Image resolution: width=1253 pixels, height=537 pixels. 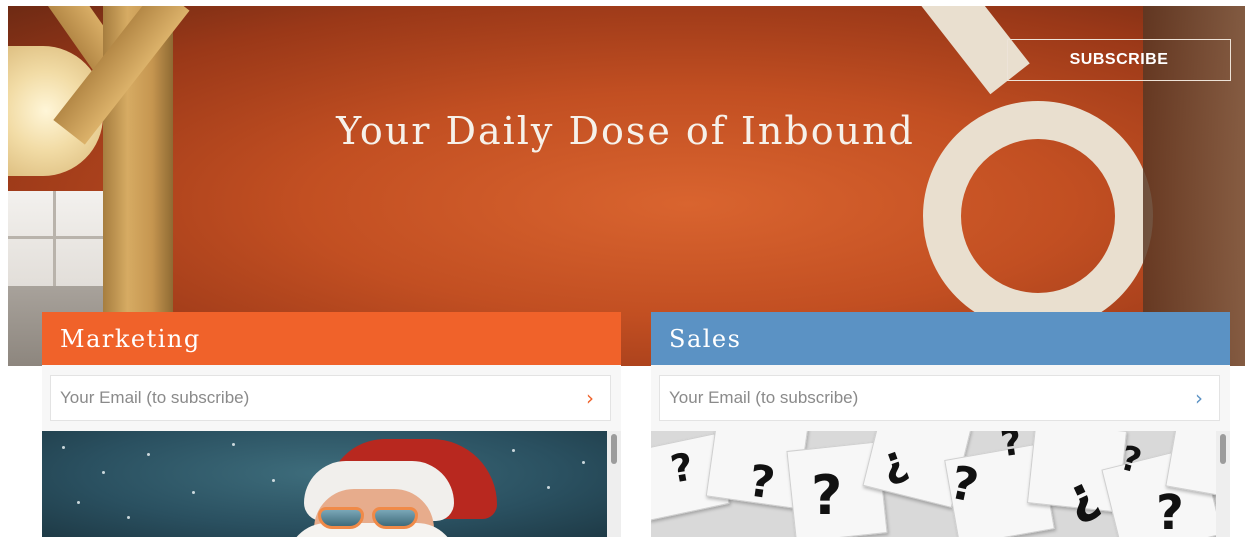 I want to click on card-title-sales: Sales, so click(x=940, y=338).